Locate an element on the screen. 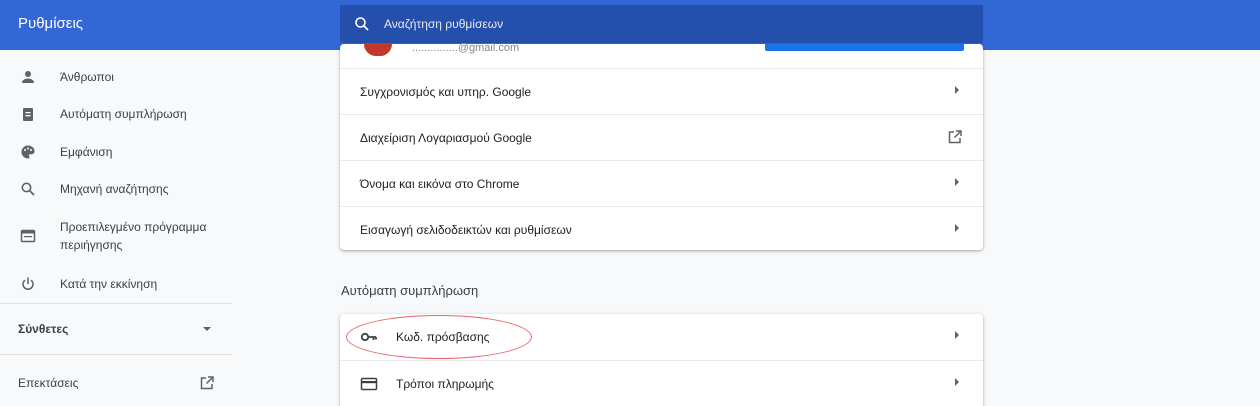 This screenshot has width=1260, height=406. autofill-card: Κωδ. πρόσβασης Τρόποι πληρωμής is located at coordinates (661, 360).